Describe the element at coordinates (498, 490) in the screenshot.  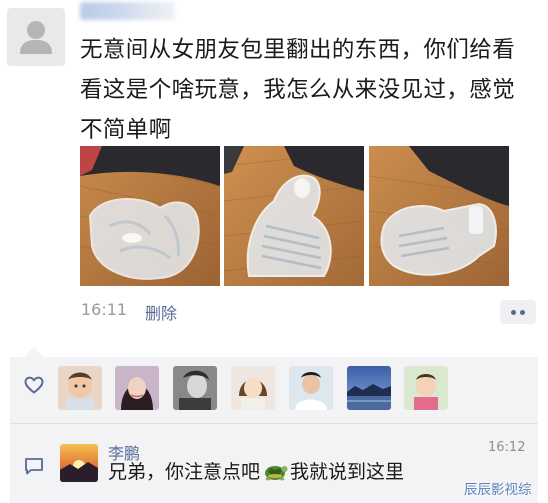
I see `watermark: 辰辰影视综` at that location.